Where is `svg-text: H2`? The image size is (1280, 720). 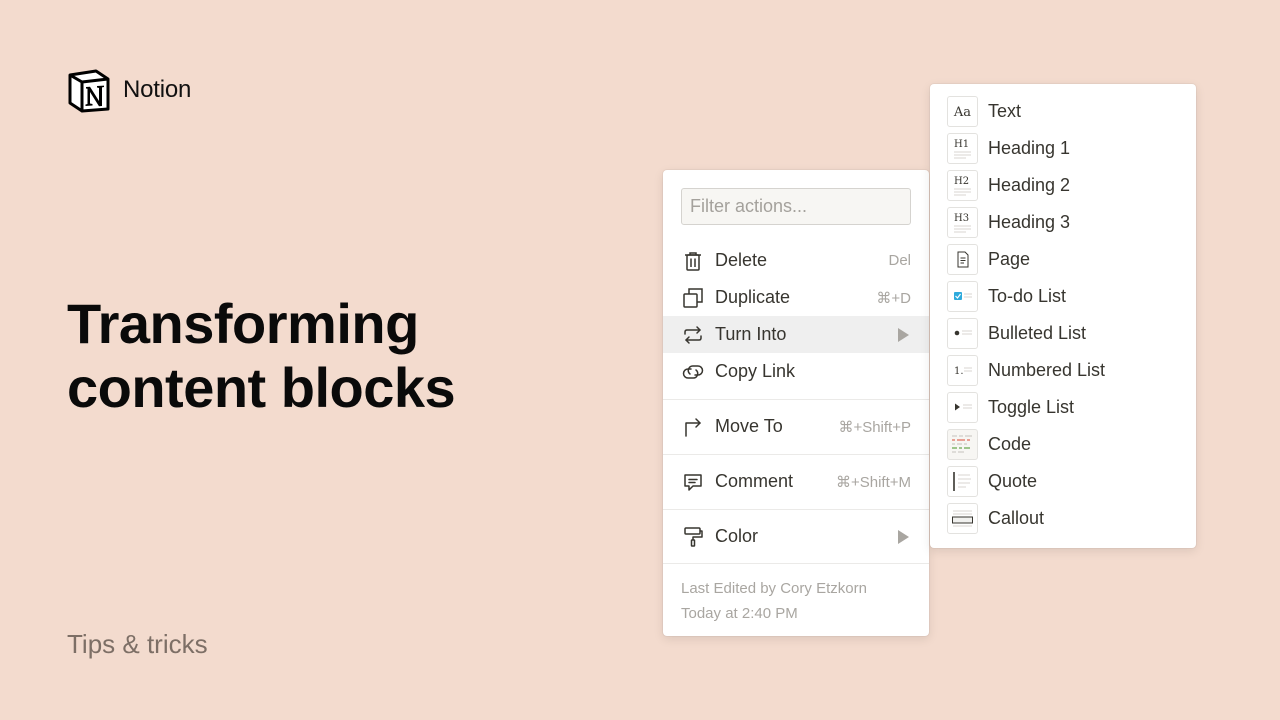 svg-text: H2 is located at coordinates (961, 181).